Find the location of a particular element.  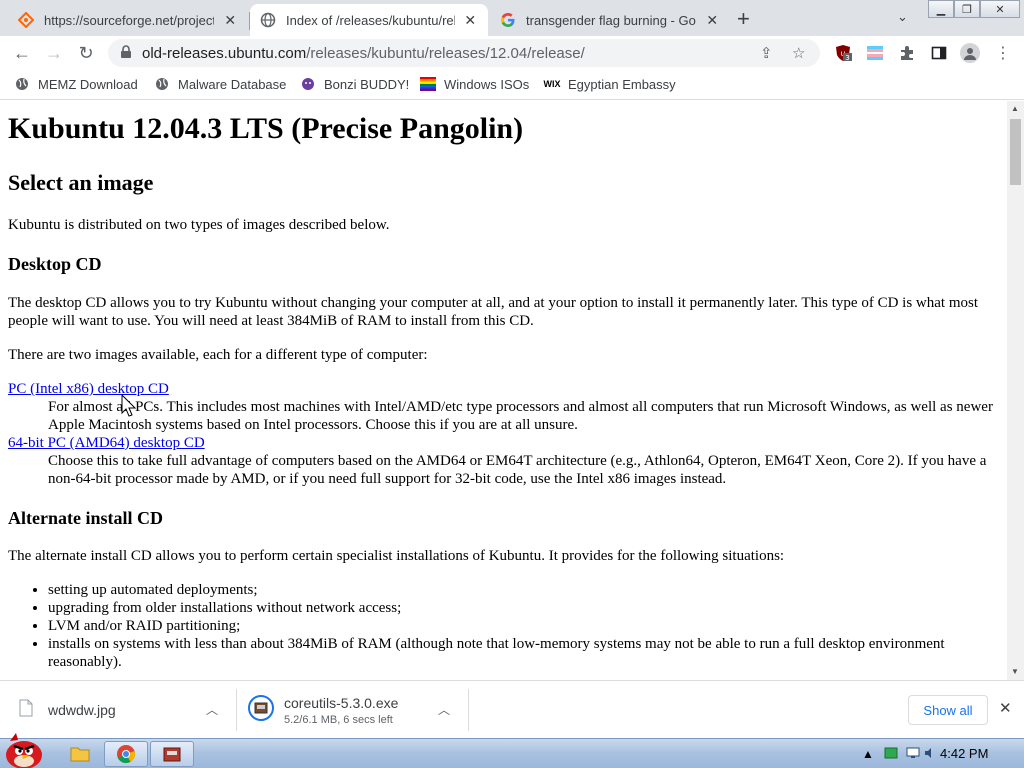

wix-icon: WIX is located at coordinates (552, 84).